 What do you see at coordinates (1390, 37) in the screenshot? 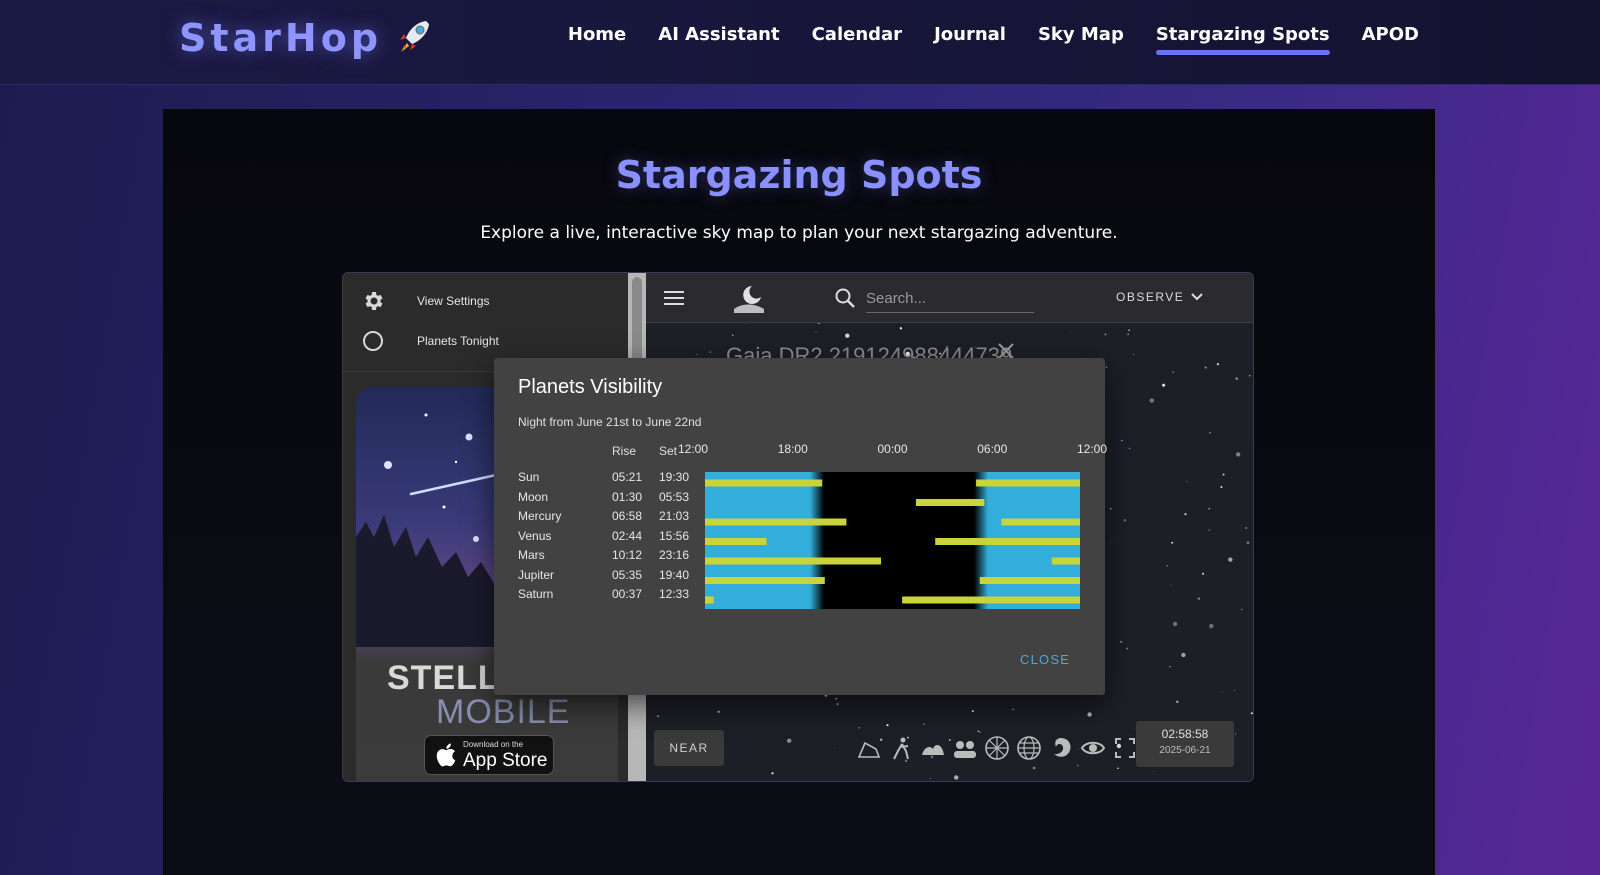
I see `nav-link-apod: APOD` at bounding box center [1390, 37].